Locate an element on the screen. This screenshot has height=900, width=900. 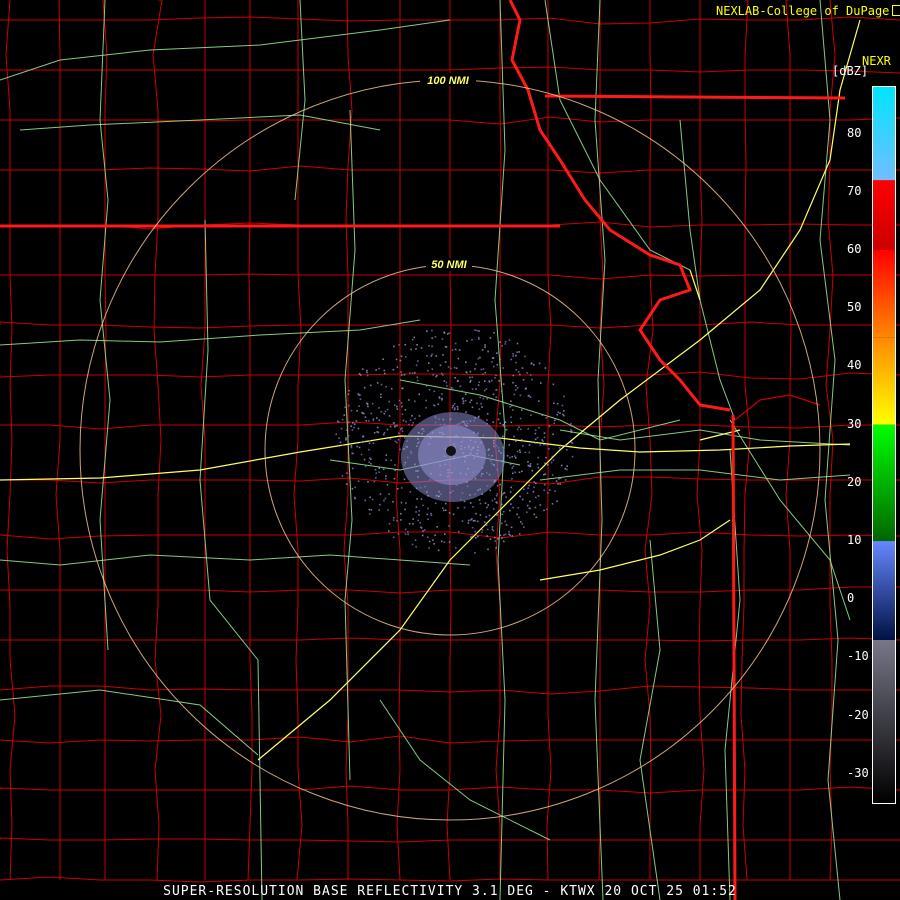
range-ring-100-label: 100 NMI is located at coordinates (448, 81).